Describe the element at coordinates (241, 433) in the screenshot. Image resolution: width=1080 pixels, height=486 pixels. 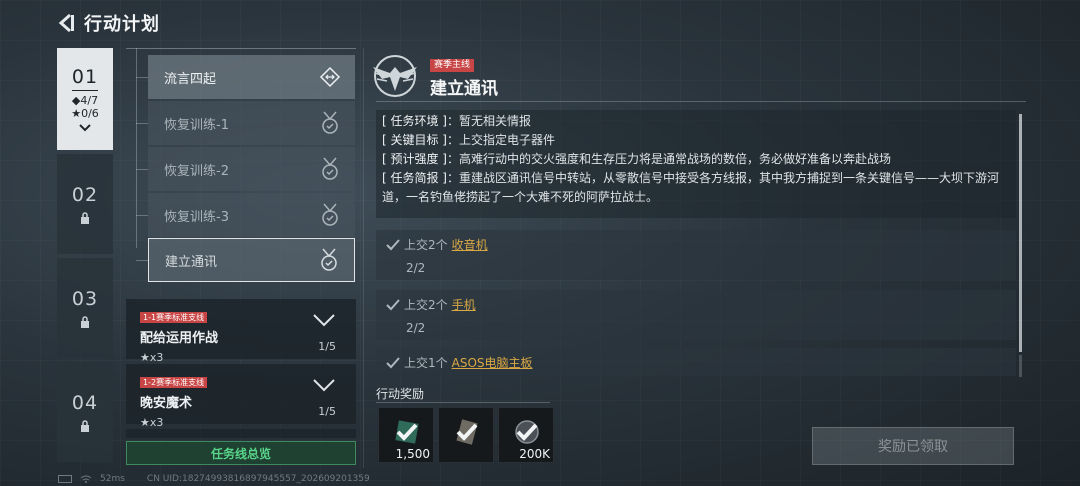
I see `branch-mission-card` at that location.